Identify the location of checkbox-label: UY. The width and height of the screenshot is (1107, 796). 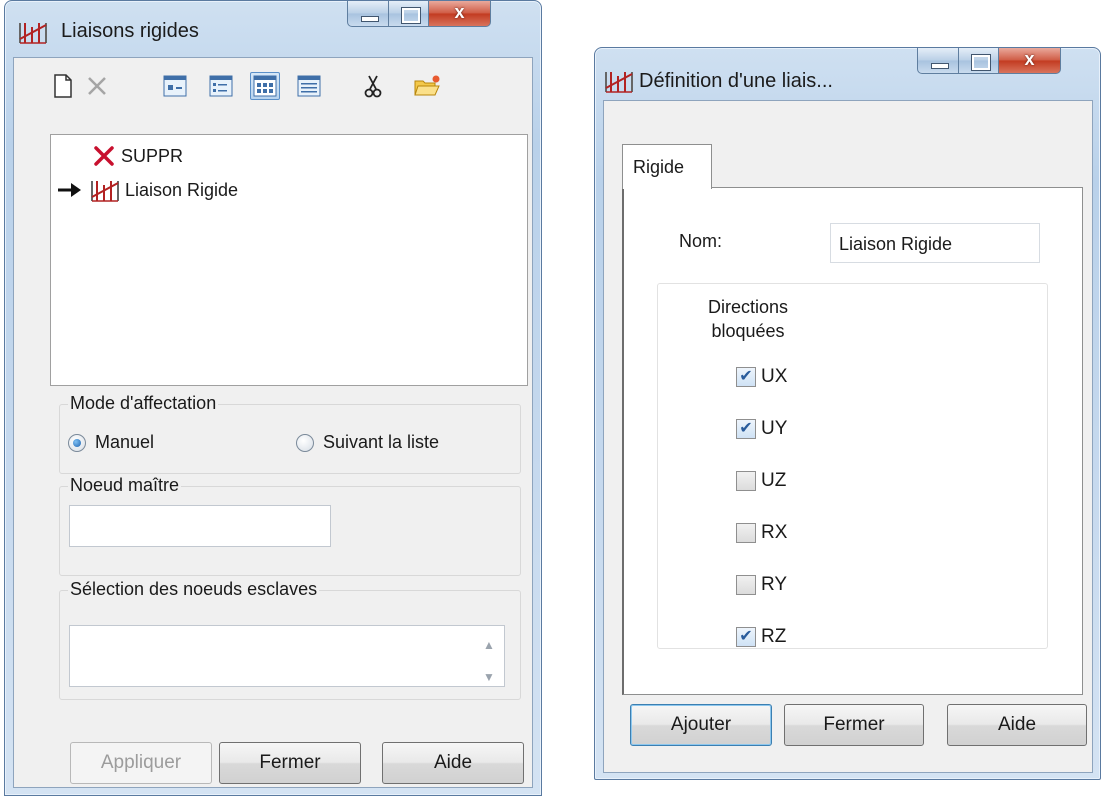
(774, 428).